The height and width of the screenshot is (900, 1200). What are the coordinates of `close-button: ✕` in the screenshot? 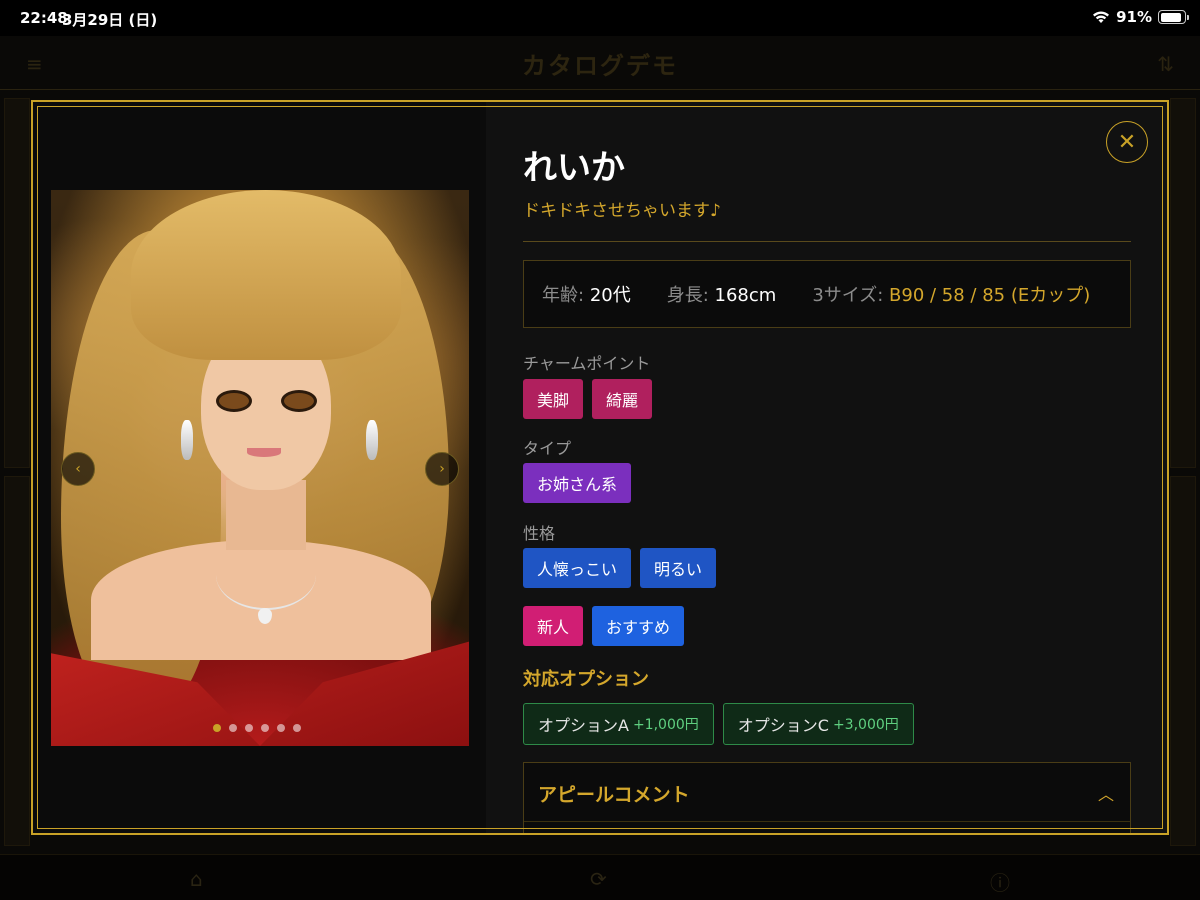 It's located at (1127, 142).